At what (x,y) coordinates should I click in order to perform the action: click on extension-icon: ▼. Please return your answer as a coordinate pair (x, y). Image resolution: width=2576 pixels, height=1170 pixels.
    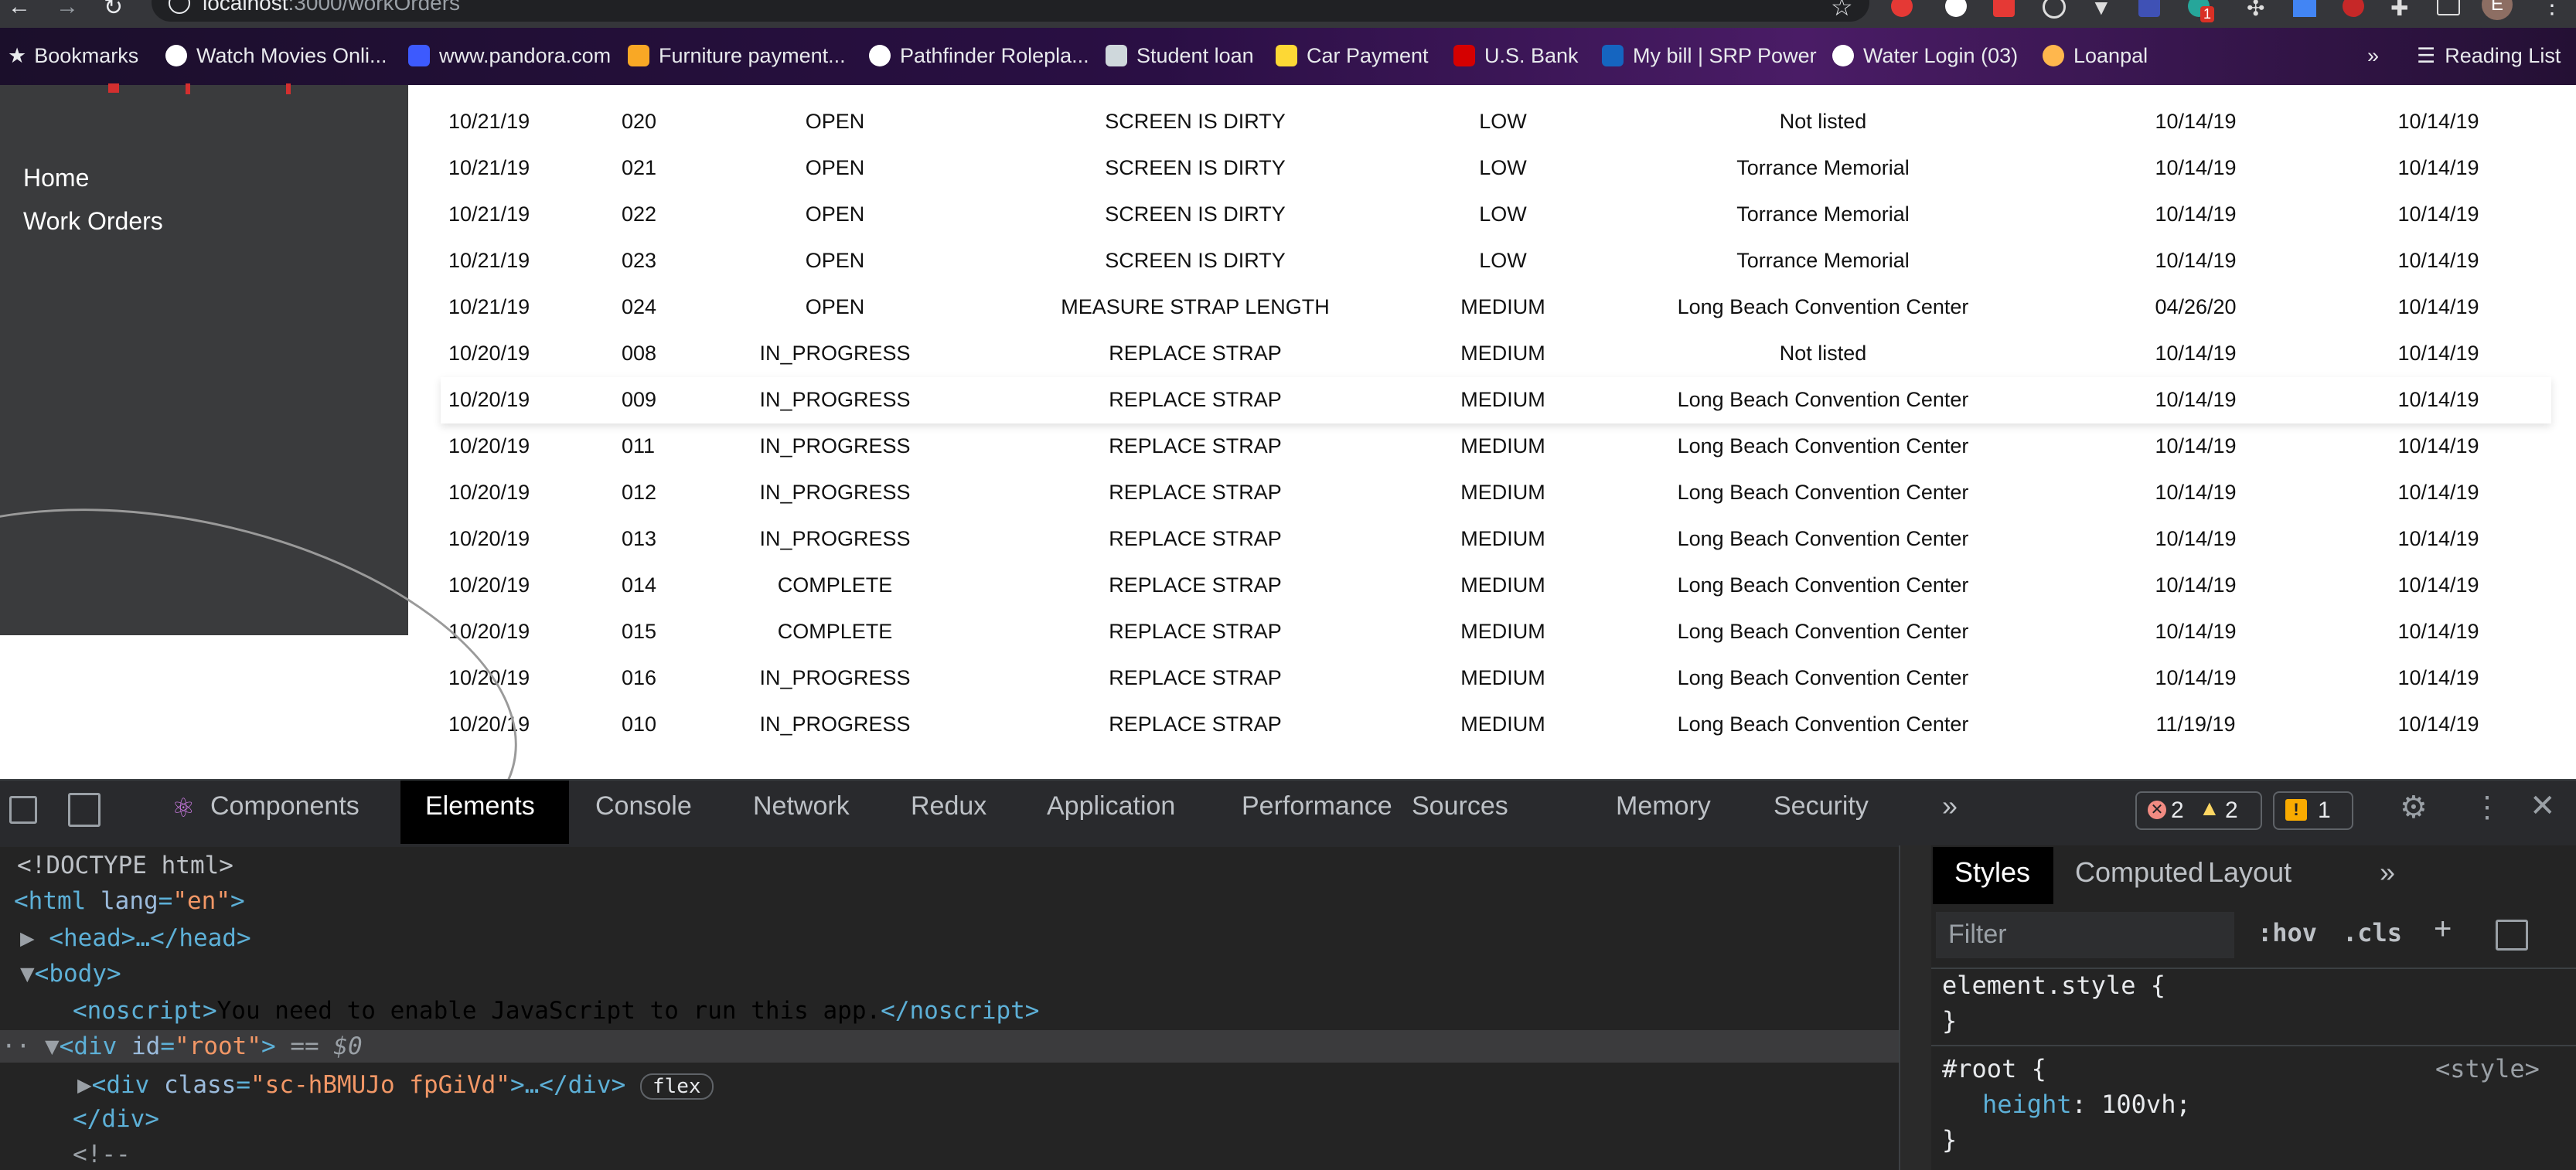
    Looking at the image, I should click on (2101, 10).